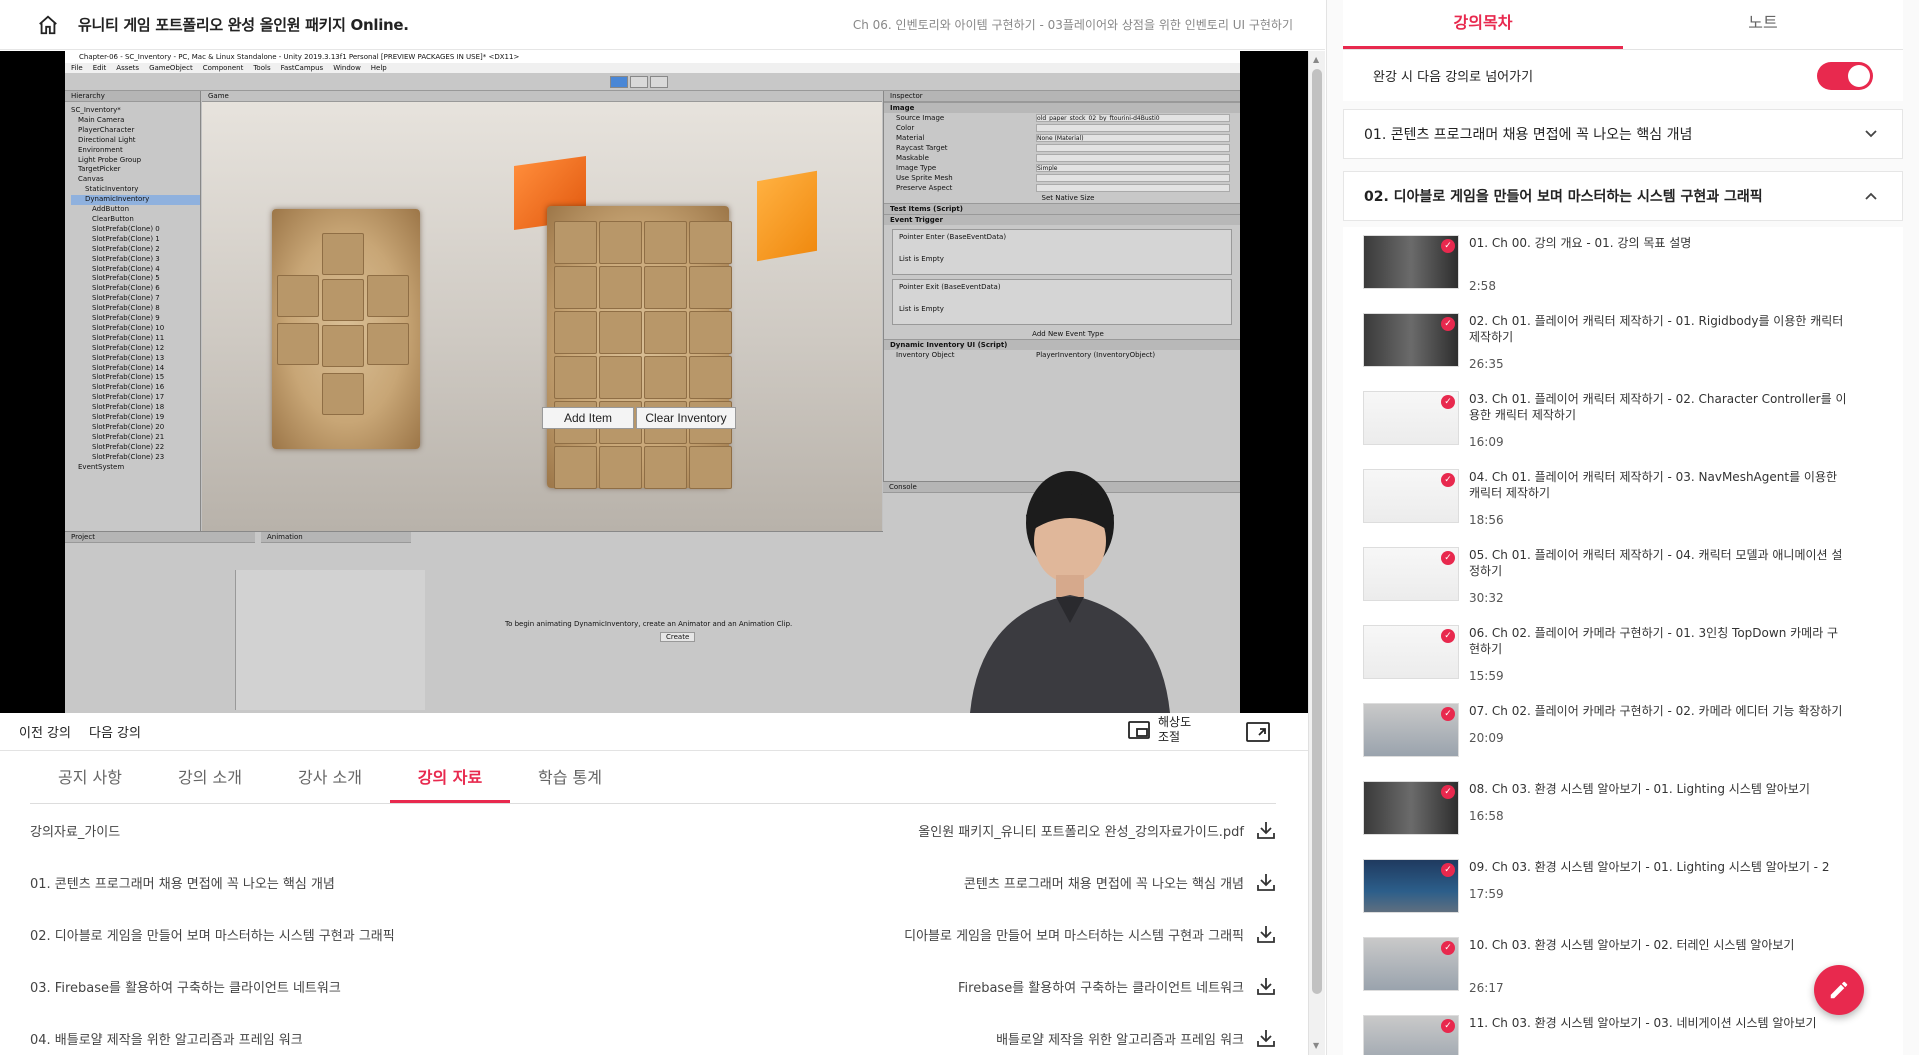 Image resolution: width=1919 pixels, height=1055 pixels. I want to click on home-icon, so click(48, 24).